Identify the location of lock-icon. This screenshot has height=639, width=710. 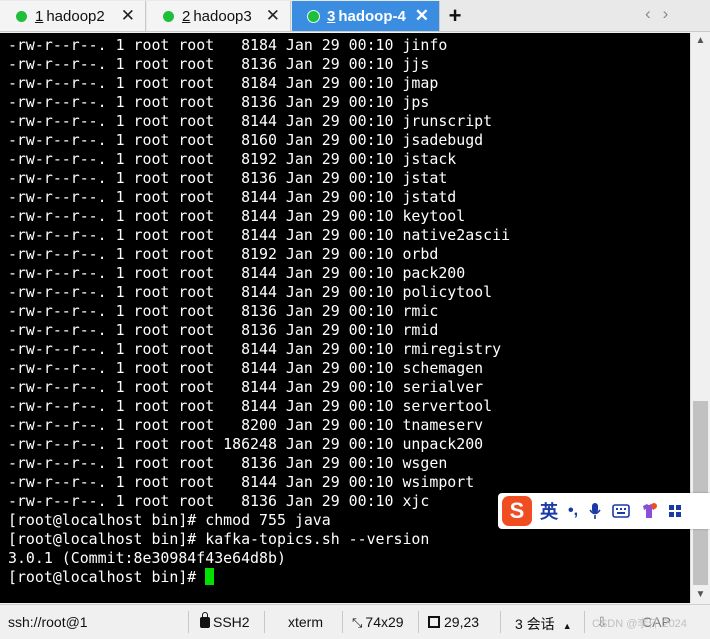
(205, 620).